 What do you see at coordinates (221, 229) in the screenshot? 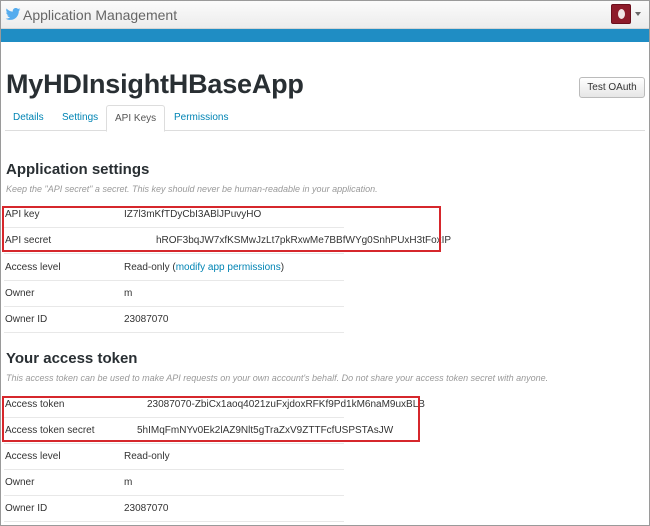
I see `api-keys-highlight-box` at bounding box center [221, 229].